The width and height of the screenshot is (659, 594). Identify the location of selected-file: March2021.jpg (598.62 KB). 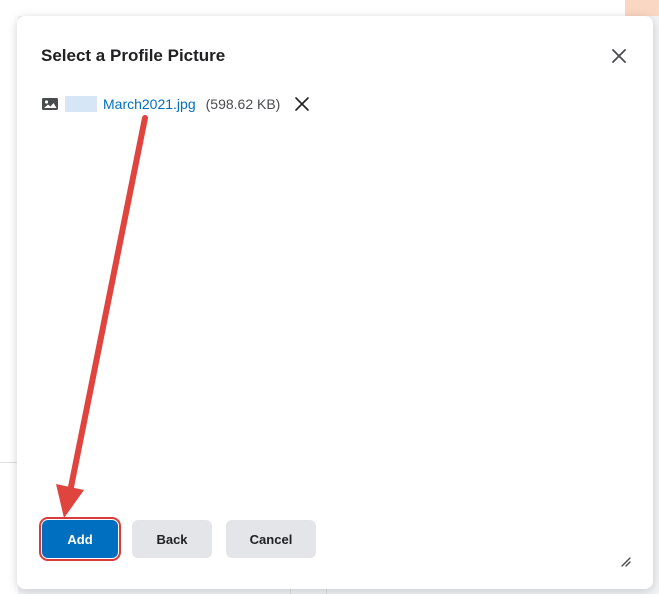
(175, 104).